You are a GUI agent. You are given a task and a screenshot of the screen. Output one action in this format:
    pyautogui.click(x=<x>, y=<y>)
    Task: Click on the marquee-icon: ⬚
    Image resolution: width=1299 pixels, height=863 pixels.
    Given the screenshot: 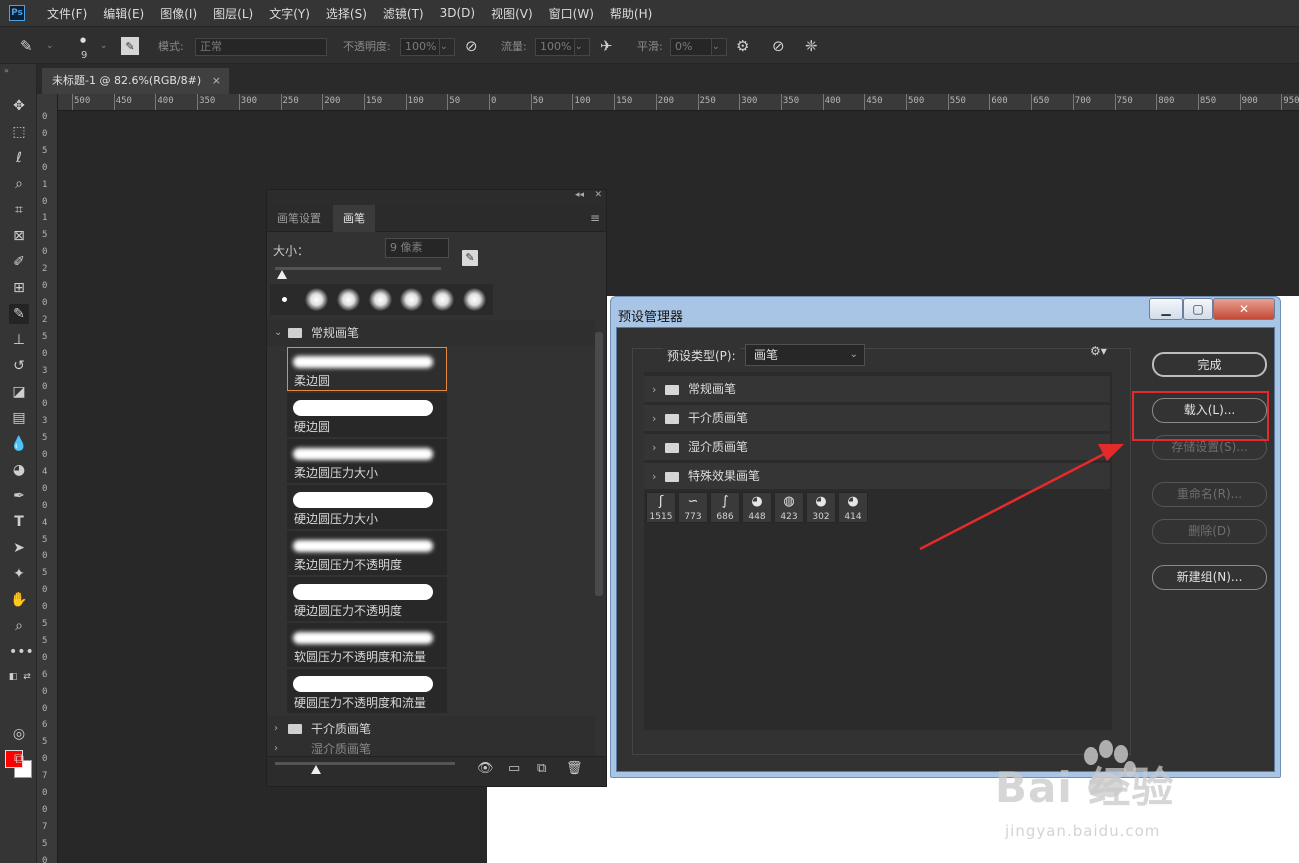 What is the action you would take?
    pyautogui.click(x=19, y=132)
    